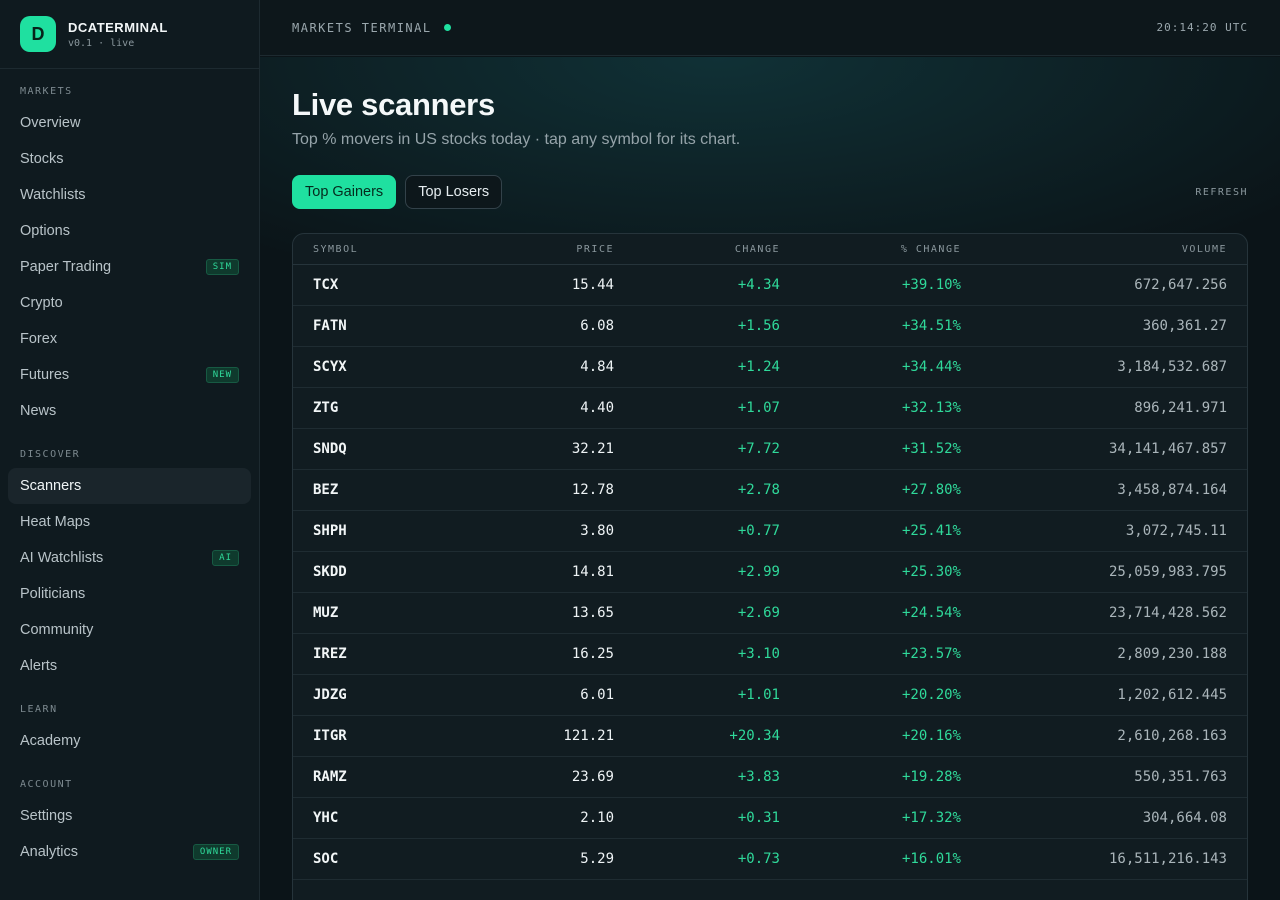 This screenshot has width=1280, height=900. I want to click on utc-clock: 20:14:20 UTC, so click(1202, 27).